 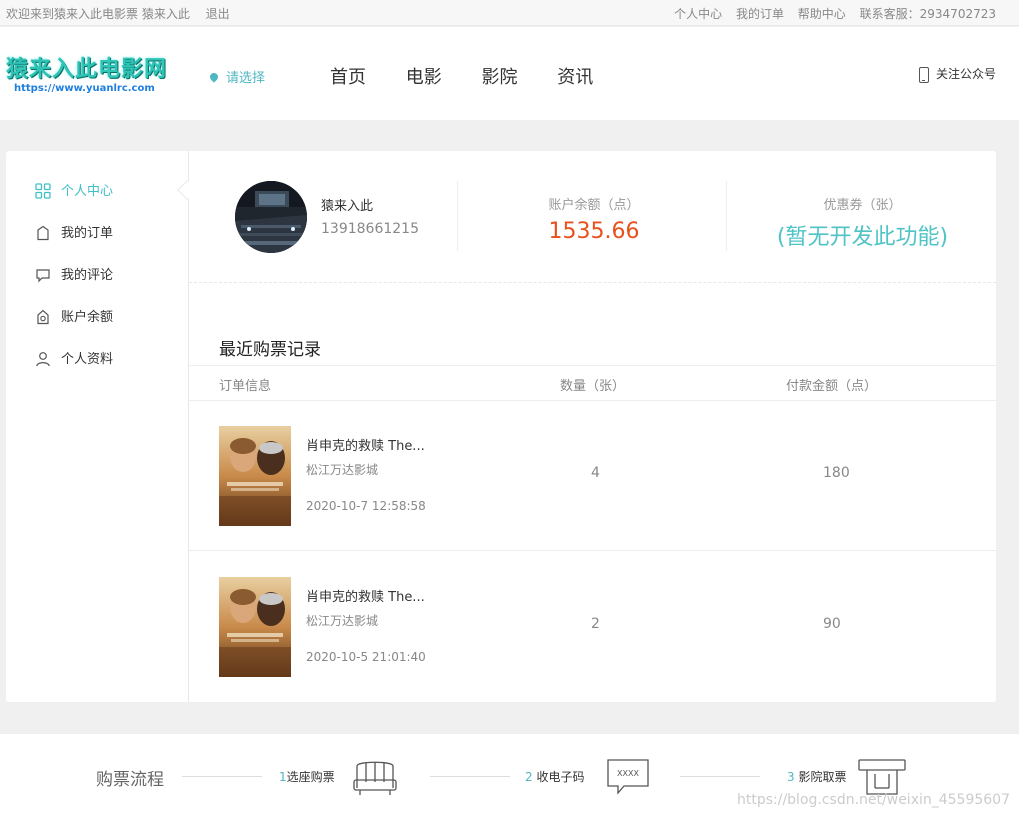 I want to click on username: 猿来入此, so click(x=347, y=206).